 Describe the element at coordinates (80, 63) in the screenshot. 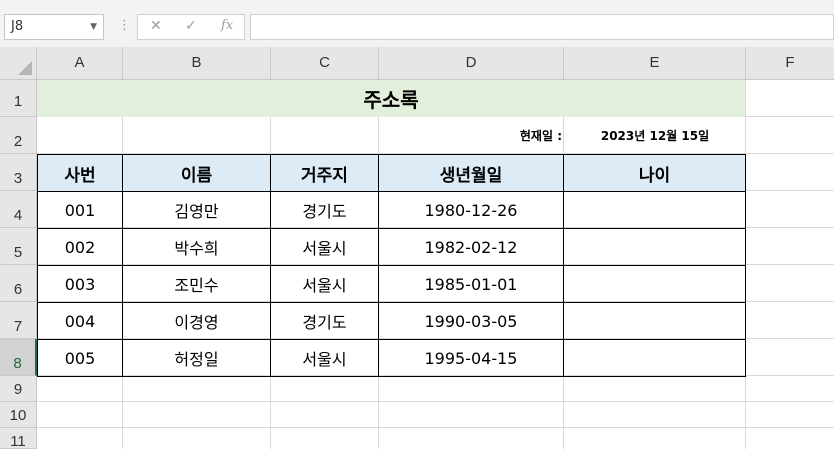

I see `column-header-a: A` at that location.